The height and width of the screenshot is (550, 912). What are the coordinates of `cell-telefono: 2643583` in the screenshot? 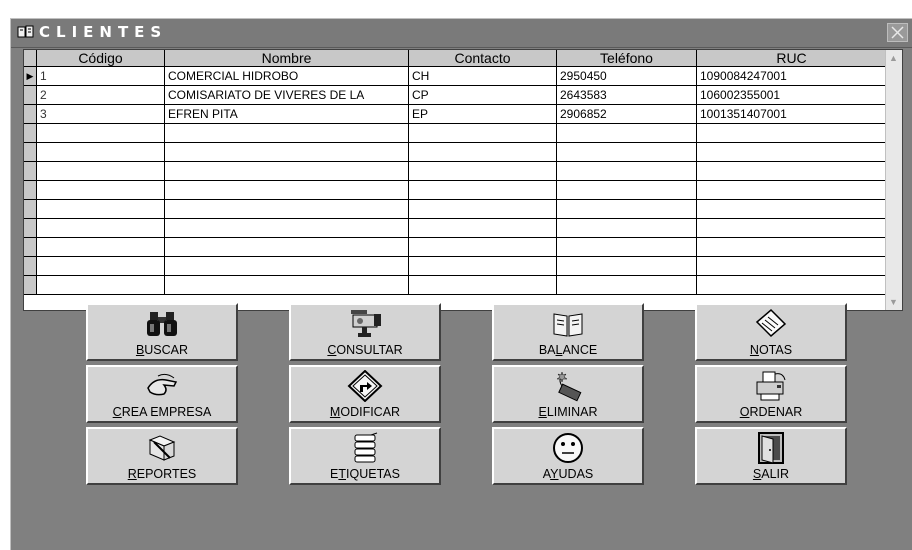 It's located at (626, 95).